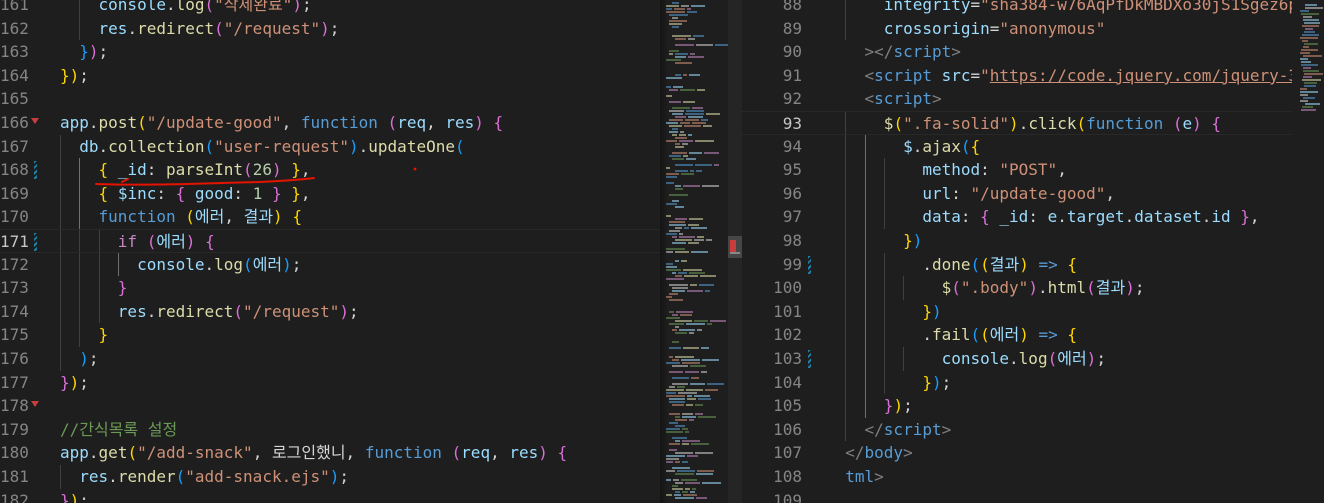  What do you see at coordinates (1033, 241) in the screenshot?
I see `code-line: 98 })` at bounding box center [1033, 241].